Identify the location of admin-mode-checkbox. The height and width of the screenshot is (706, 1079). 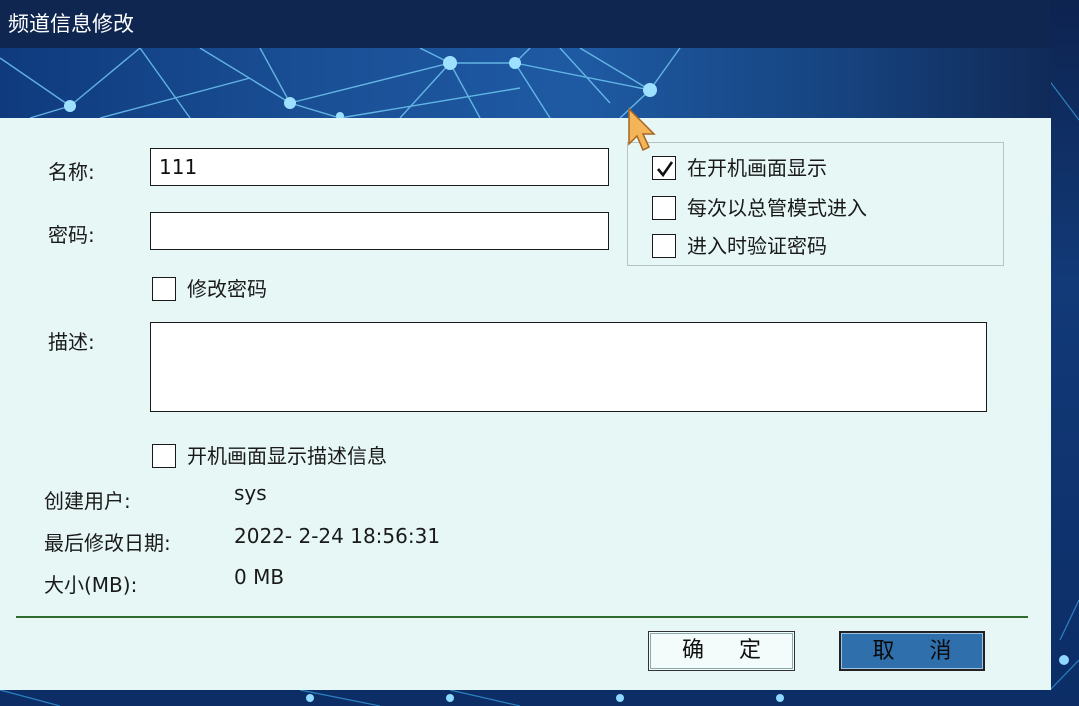
(664, 208).